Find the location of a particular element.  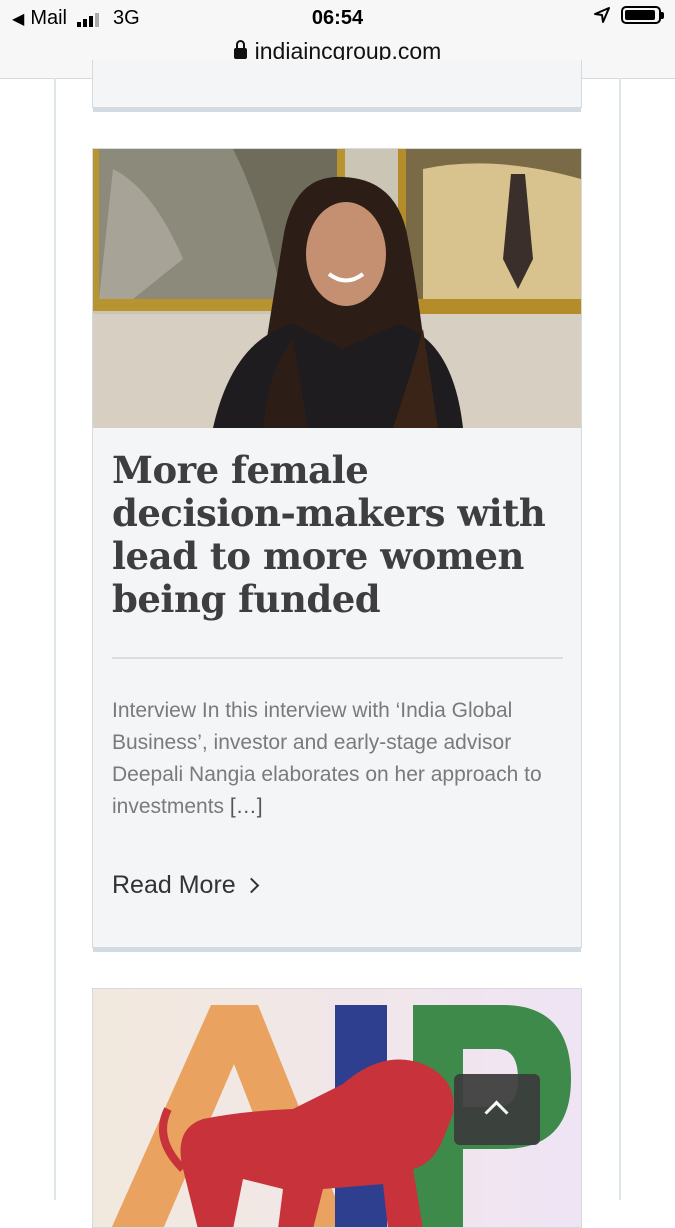

status-bar: ◀ Mail 3G 06:54 is located at coordinates (337, 18).